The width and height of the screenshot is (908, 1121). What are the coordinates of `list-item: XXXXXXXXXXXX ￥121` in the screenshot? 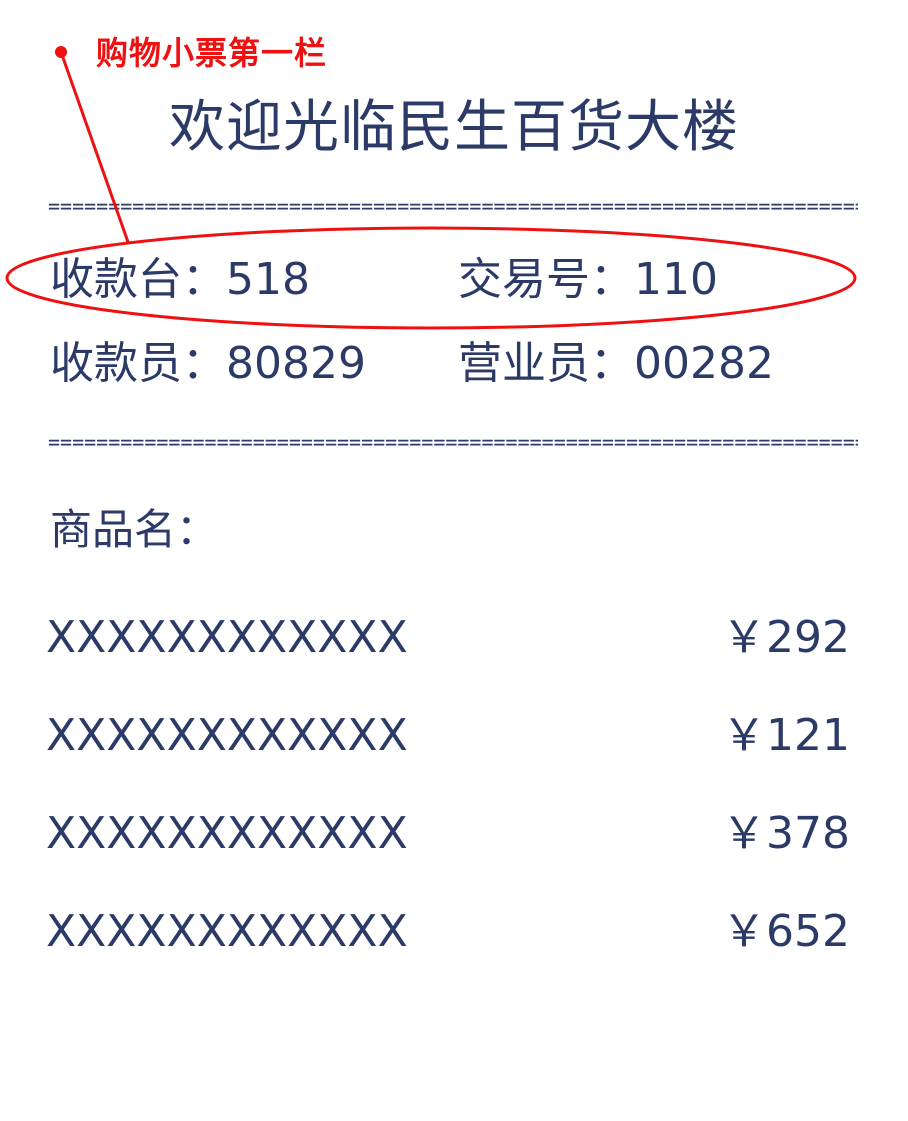 It's located at (448, 736).